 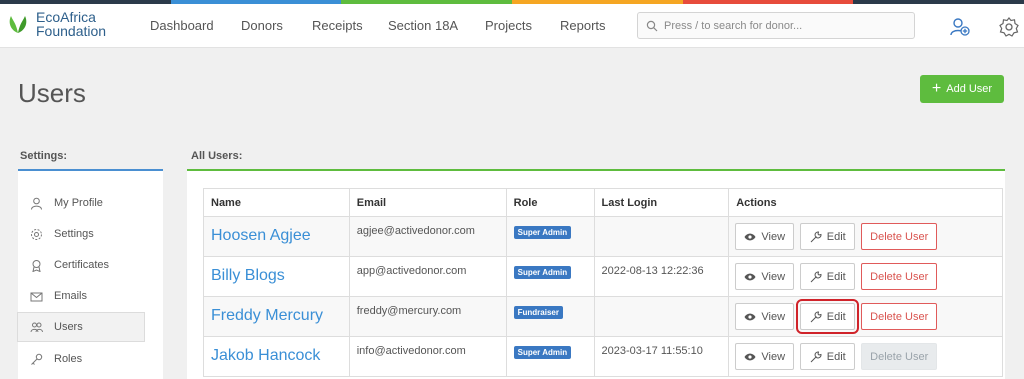 I want to click on brand-name: EcoAfrica Foundation, so click(x=71, y=24).